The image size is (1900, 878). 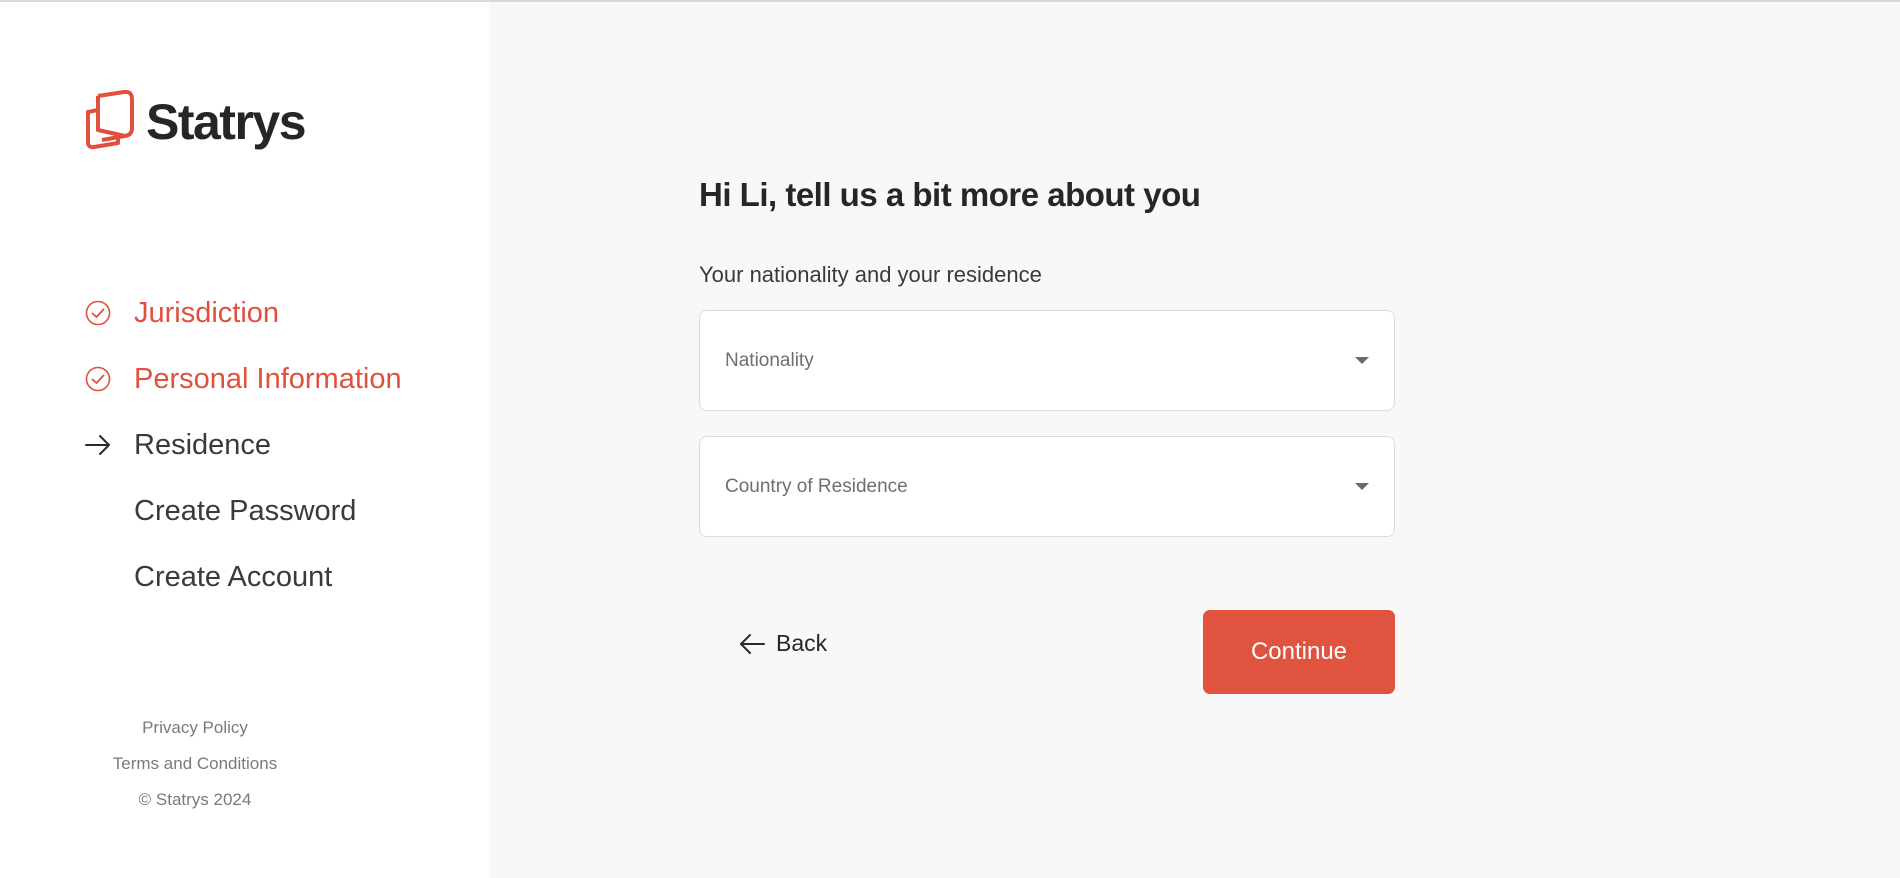 I want to click on arrow-left-icon, so click(x=752, y=643).